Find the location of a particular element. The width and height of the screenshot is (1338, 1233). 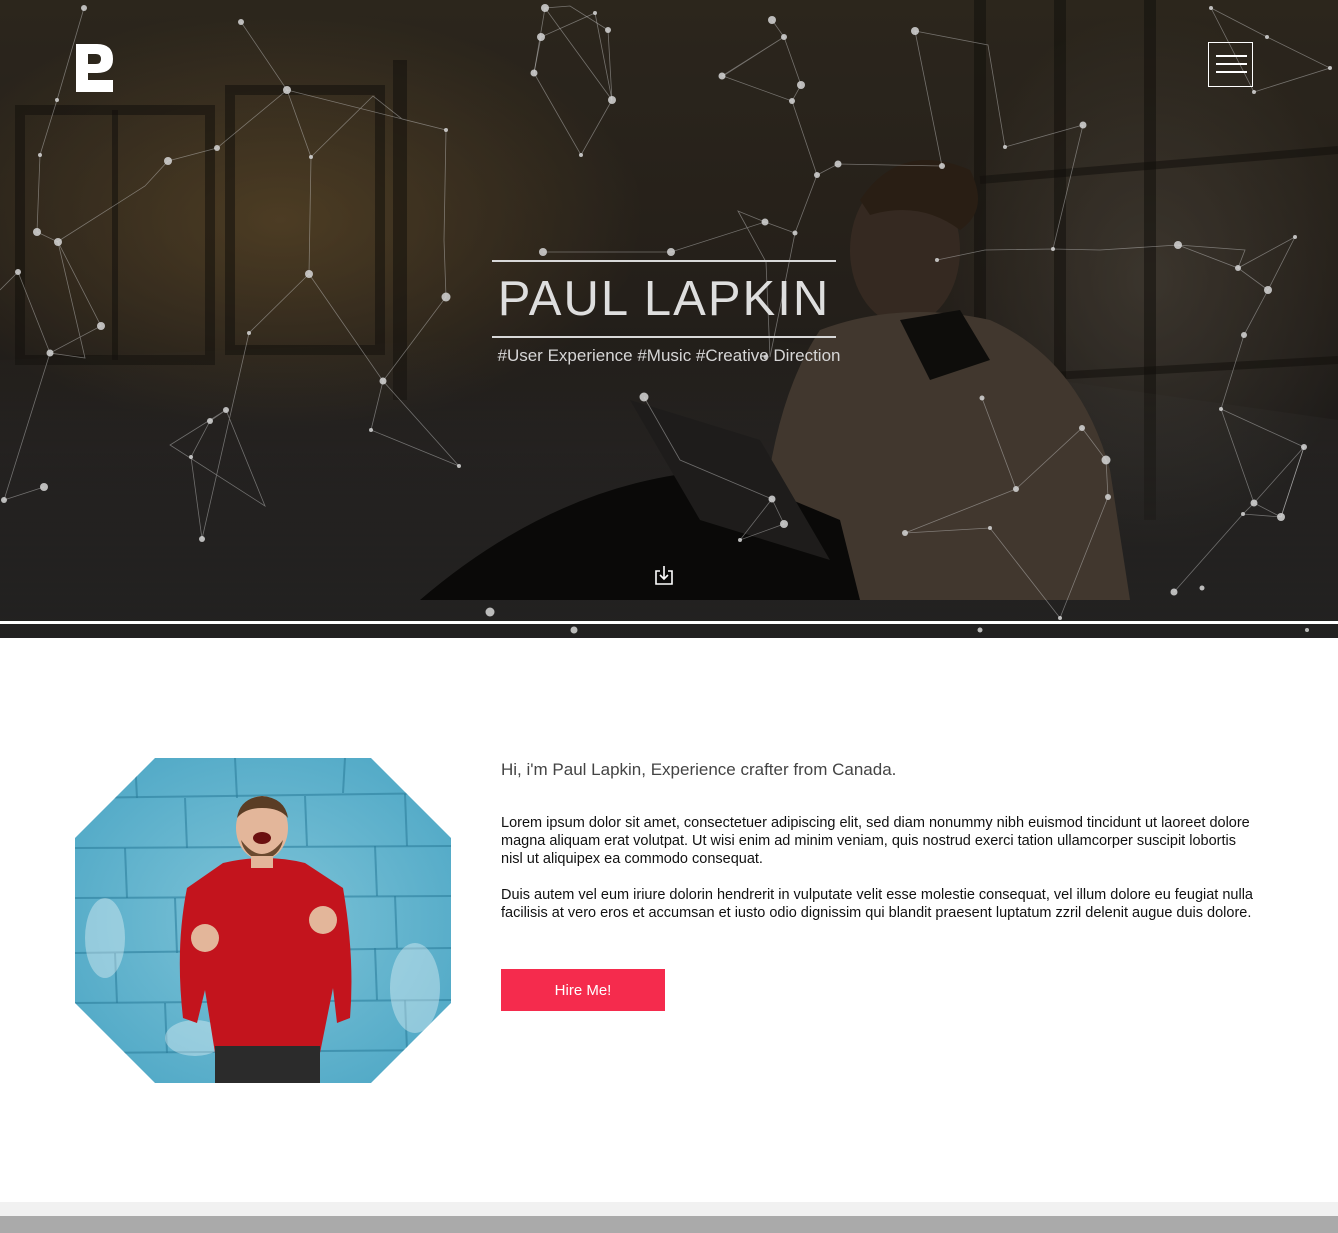

p-logo-icon is located at coordinates (95, 68).